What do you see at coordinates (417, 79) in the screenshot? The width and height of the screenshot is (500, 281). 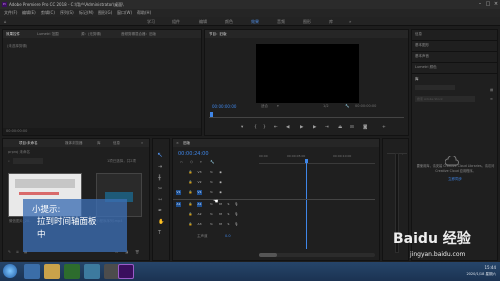 I see `panel-libraries: 库` at bounding box center [417, 79].